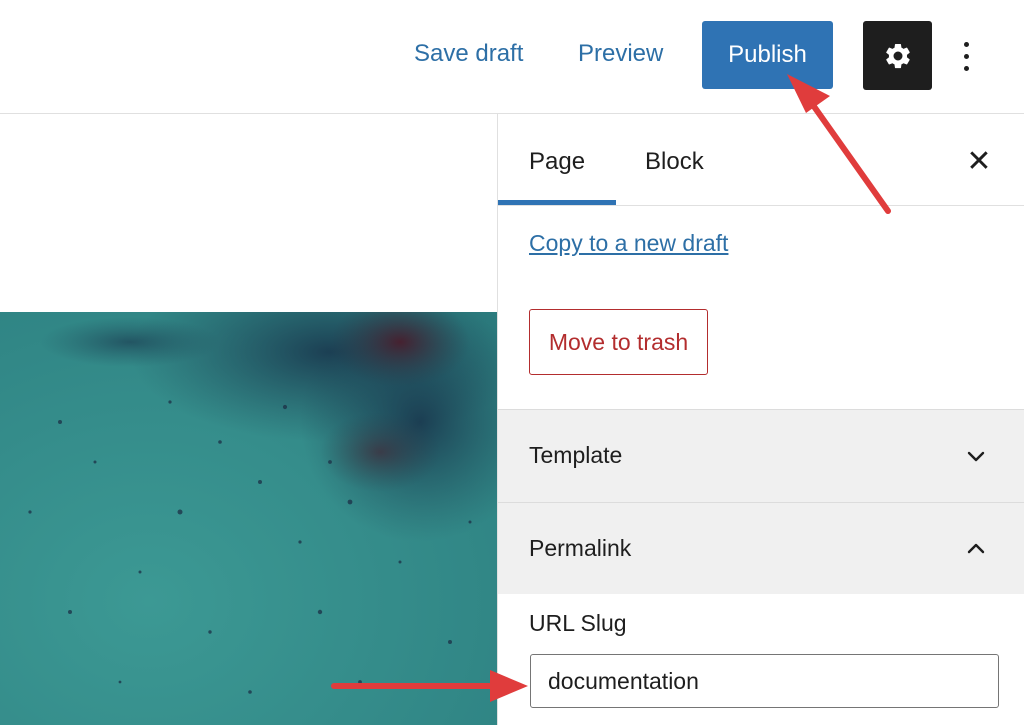 This screenshot has width=1024, height=725. Describe the element at coordinates (557, 162) in the screenshot. I see `tab-page: Page` at that location.